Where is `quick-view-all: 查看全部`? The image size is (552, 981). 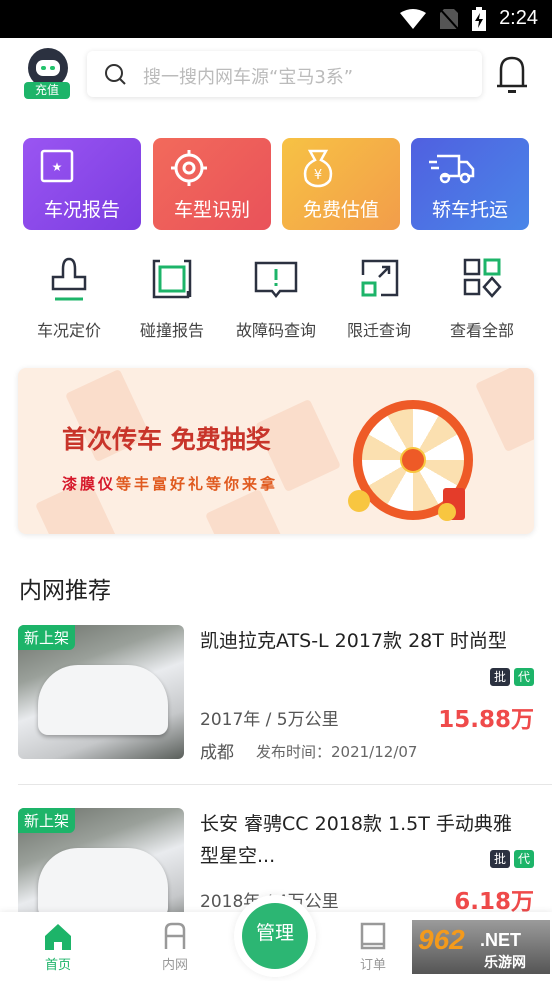 quick-view-all: 查看全部 is located at coordinates (482, 298).